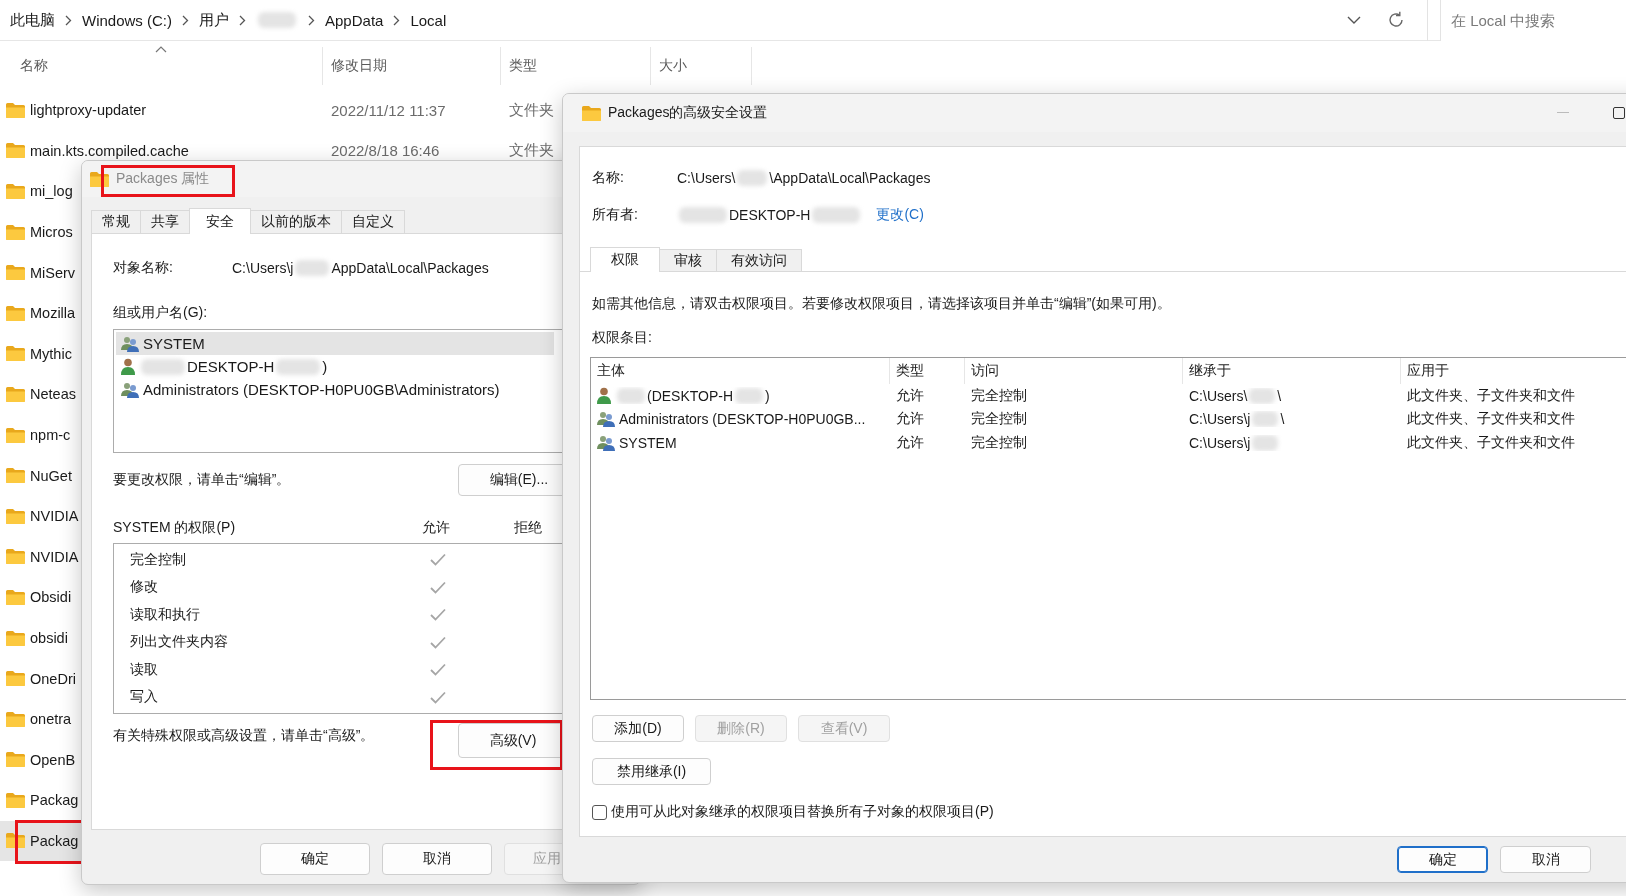 Image resolution: width=1626 pixels, height=896 pixels. What do you see at coordinates (770, 215) in the screenshot?
I see `owner-name: DESKTOP-H` at bounding box center [770, 215].